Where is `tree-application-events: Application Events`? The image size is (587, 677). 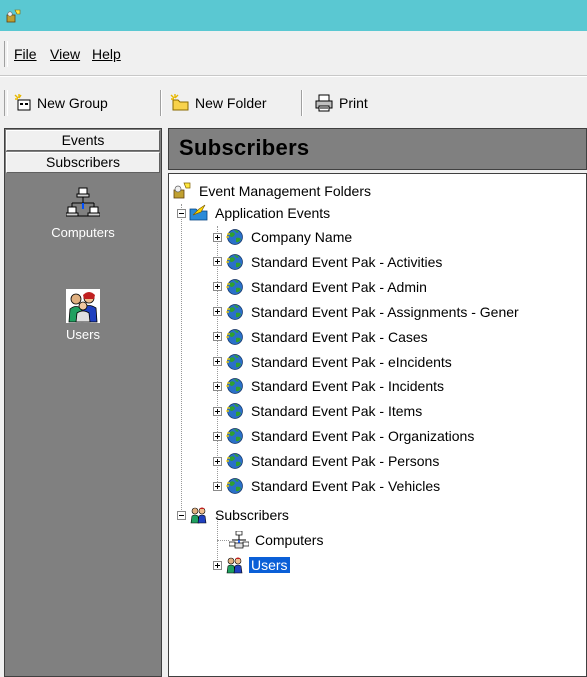
tree-application-events: Application Events is located at coordinates (254, 213).